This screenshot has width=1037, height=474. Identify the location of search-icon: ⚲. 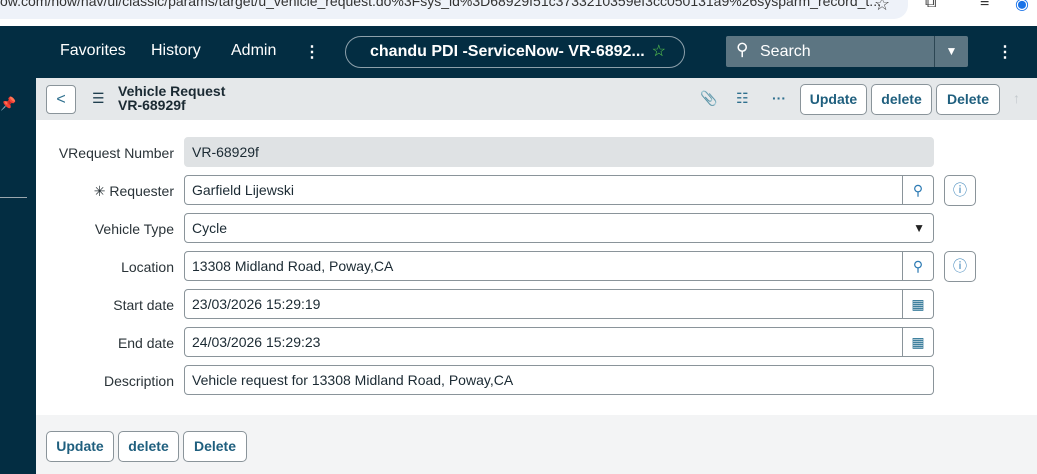
(742, 49).